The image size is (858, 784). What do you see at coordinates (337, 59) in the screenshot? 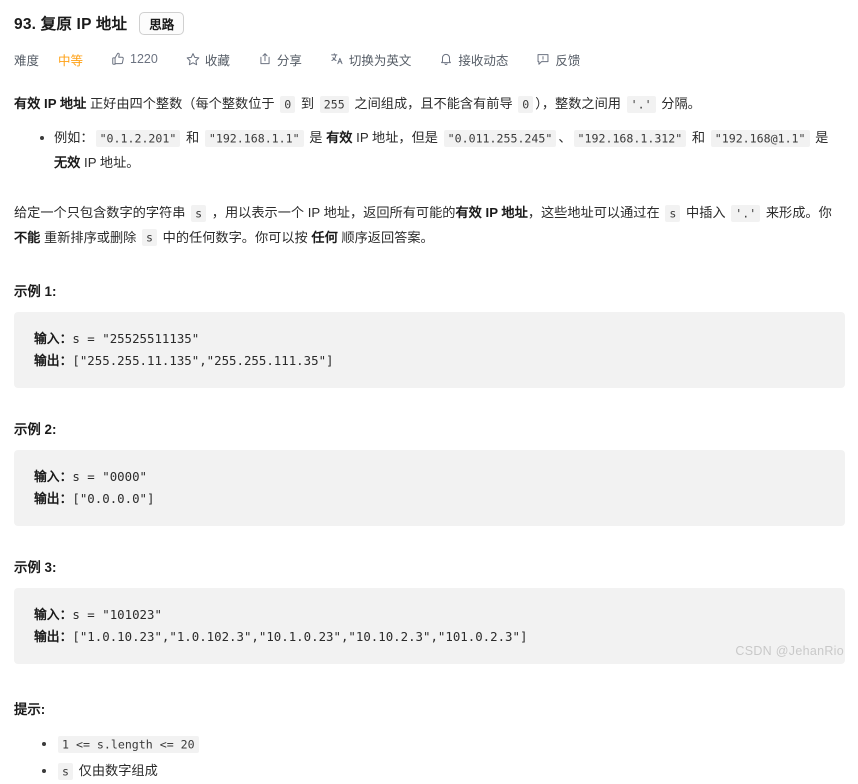
I see `translate-icon` at bounding box center [337, 59].